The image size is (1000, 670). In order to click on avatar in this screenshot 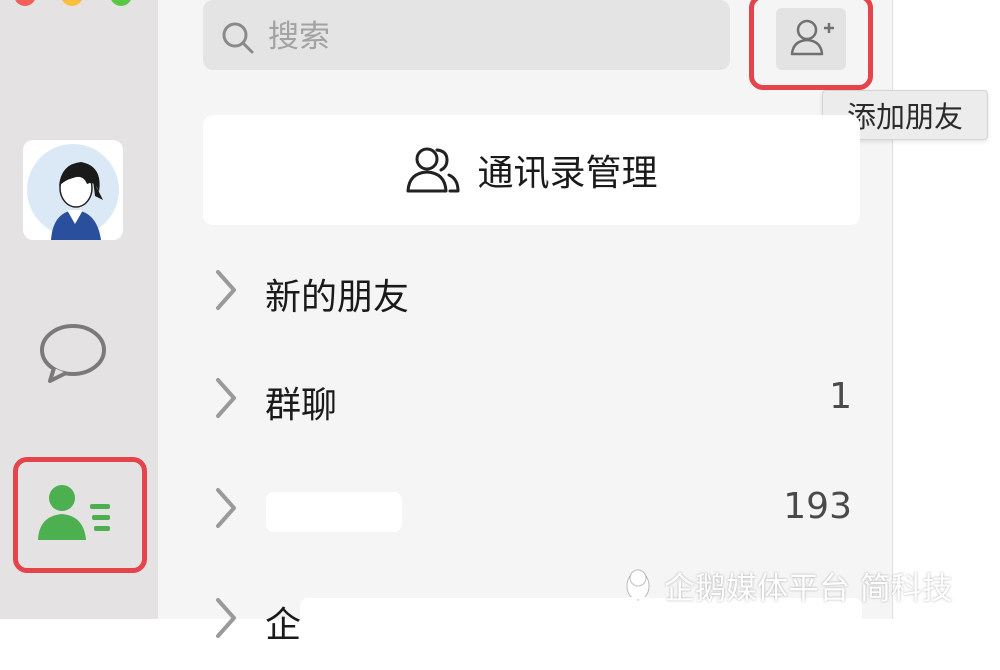, I will do `click(73, 190)`.